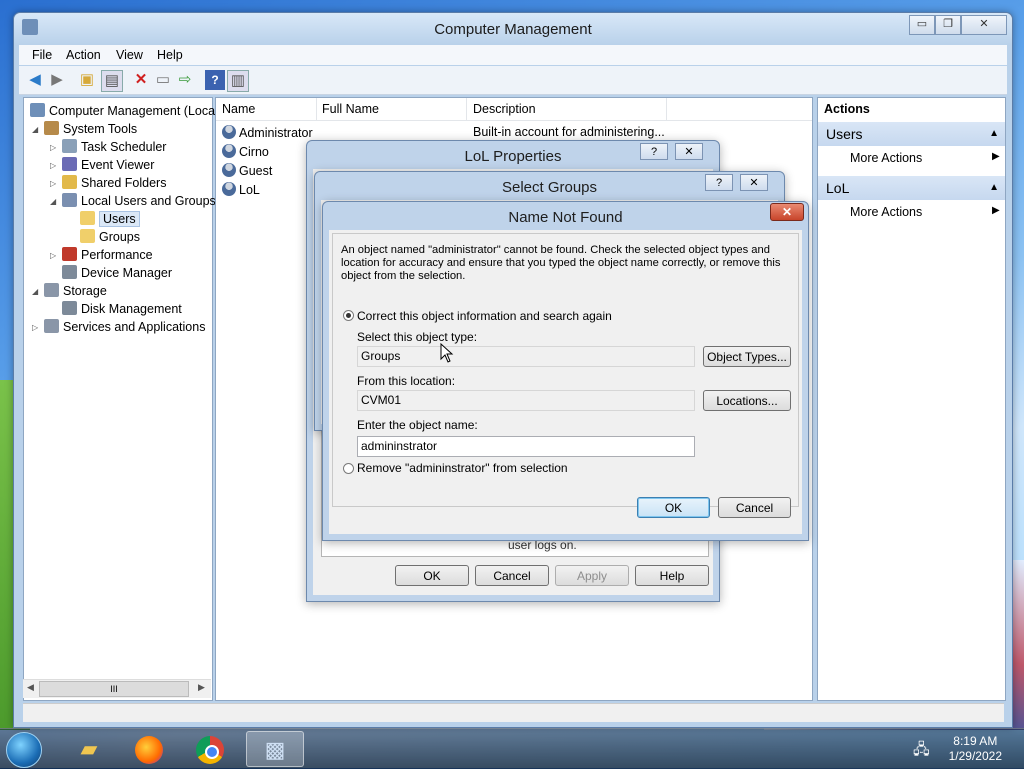 This screenshot has width=1024, height=769. I want to click on tree-item: Disk Management, so click(122, 309).